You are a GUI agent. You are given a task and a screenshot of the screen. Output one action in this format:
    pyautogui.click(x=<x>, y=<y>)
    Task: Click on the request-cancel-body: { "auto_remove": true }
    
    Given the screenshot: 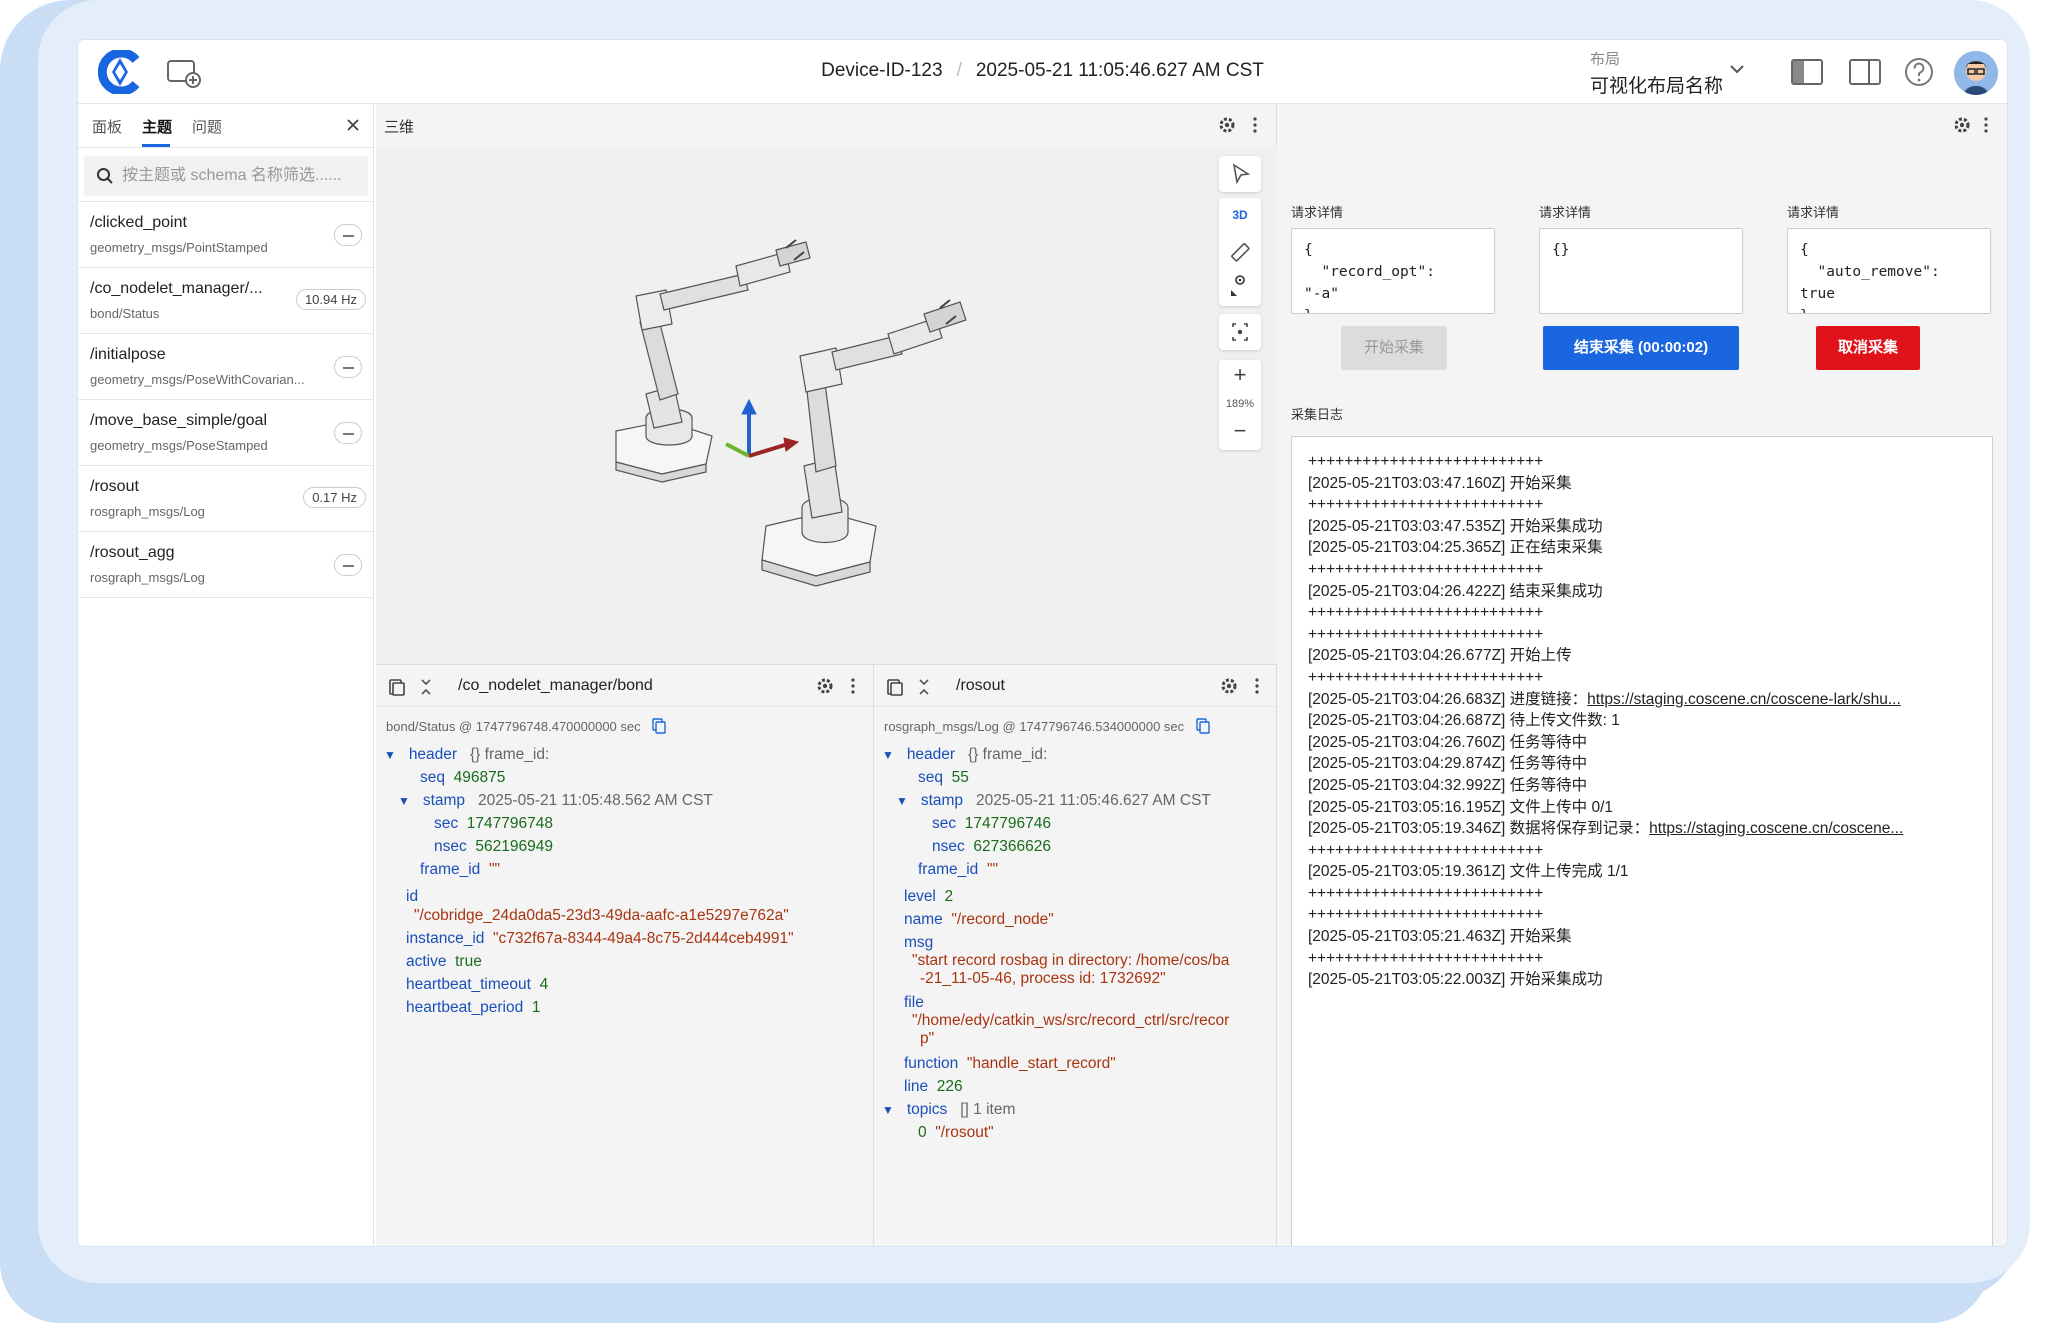 What is the action you would take?
    pyautogui.click(x=1889, y=271)
    